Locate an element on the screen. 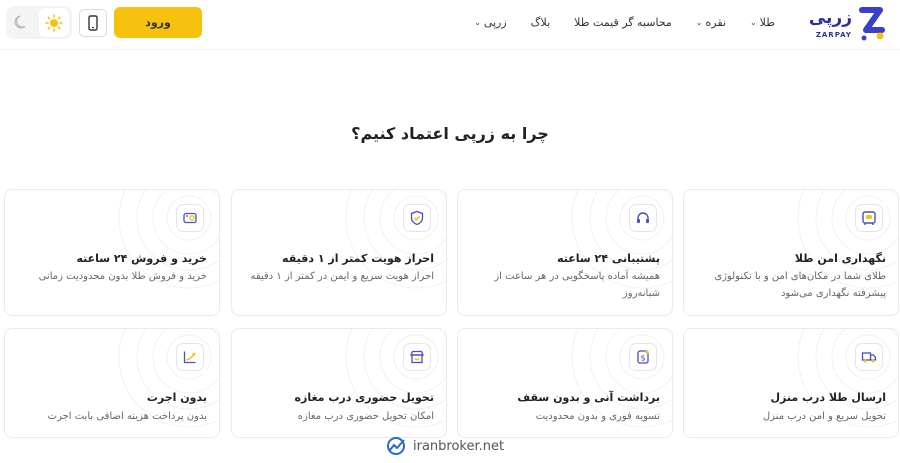 This screenshot has width=900, height=463. store-icon is located at coordinates (417, 357).